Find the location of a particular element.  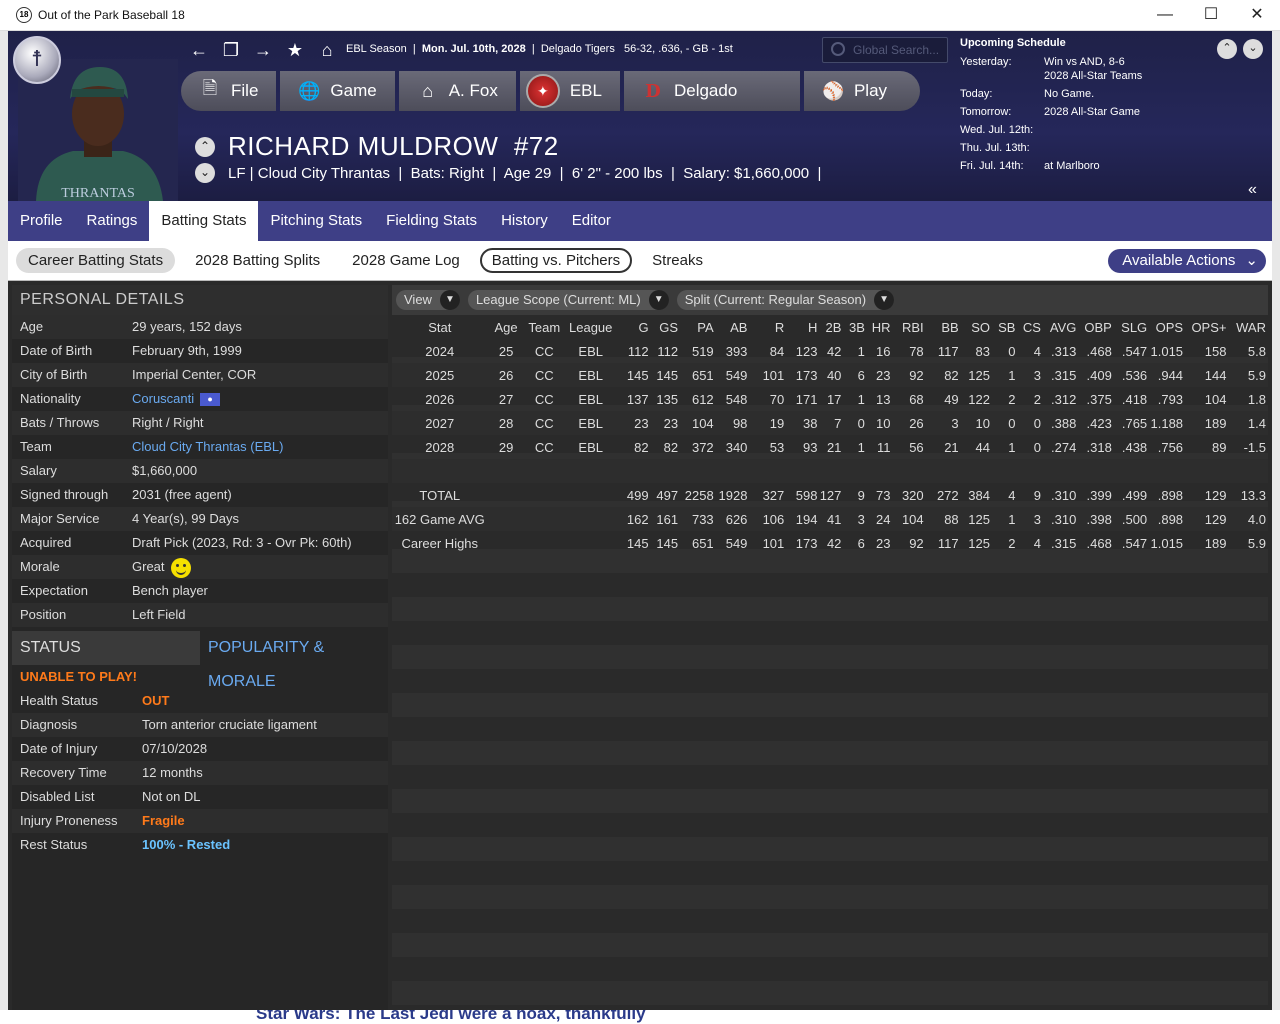

table-cell: .315 is located at coordinates (1064, 543).